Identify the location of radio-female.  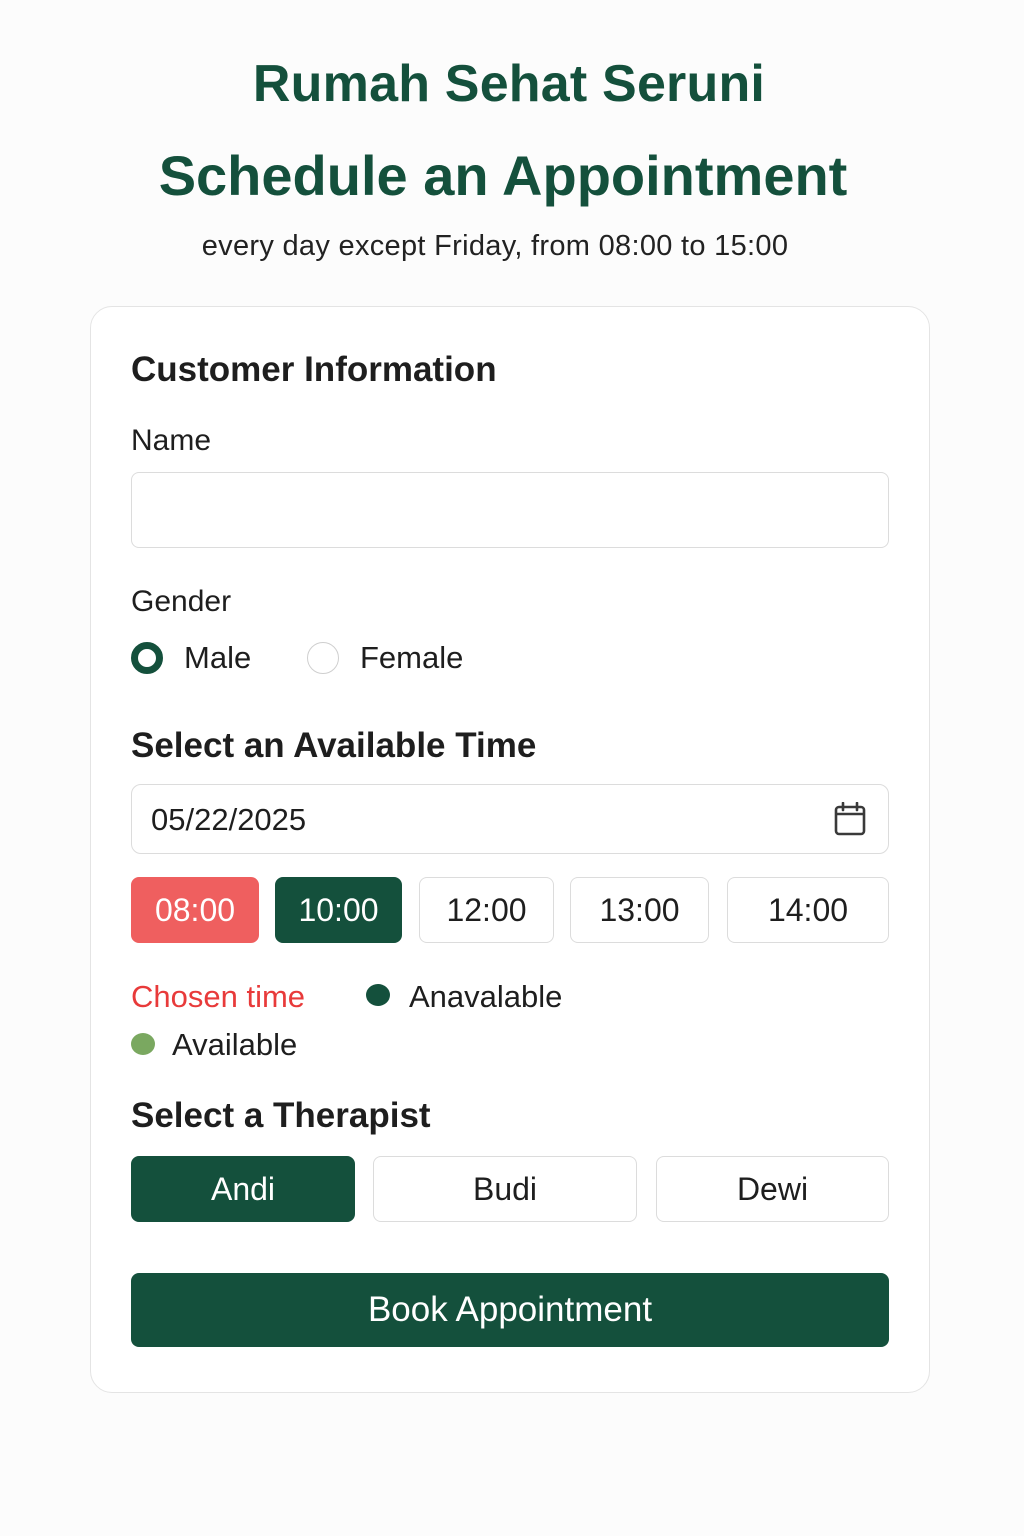
(323, 658).